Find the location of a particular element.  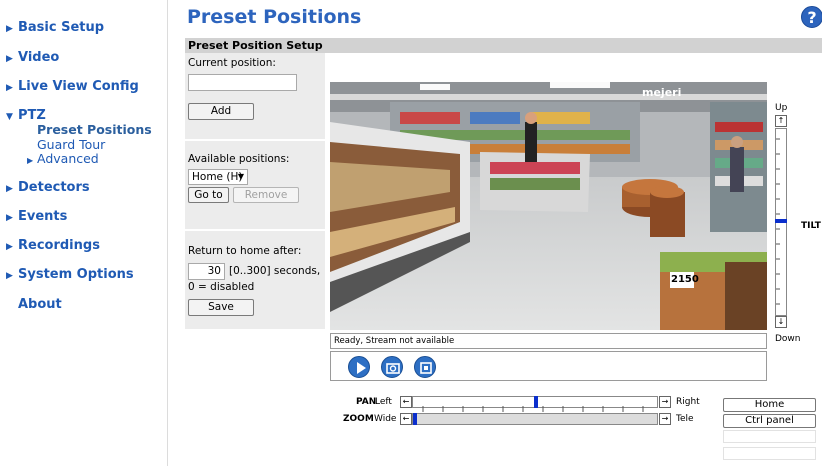

nav-basic-setup: ▶ Basic Setup is located at coordinates (55, 27).